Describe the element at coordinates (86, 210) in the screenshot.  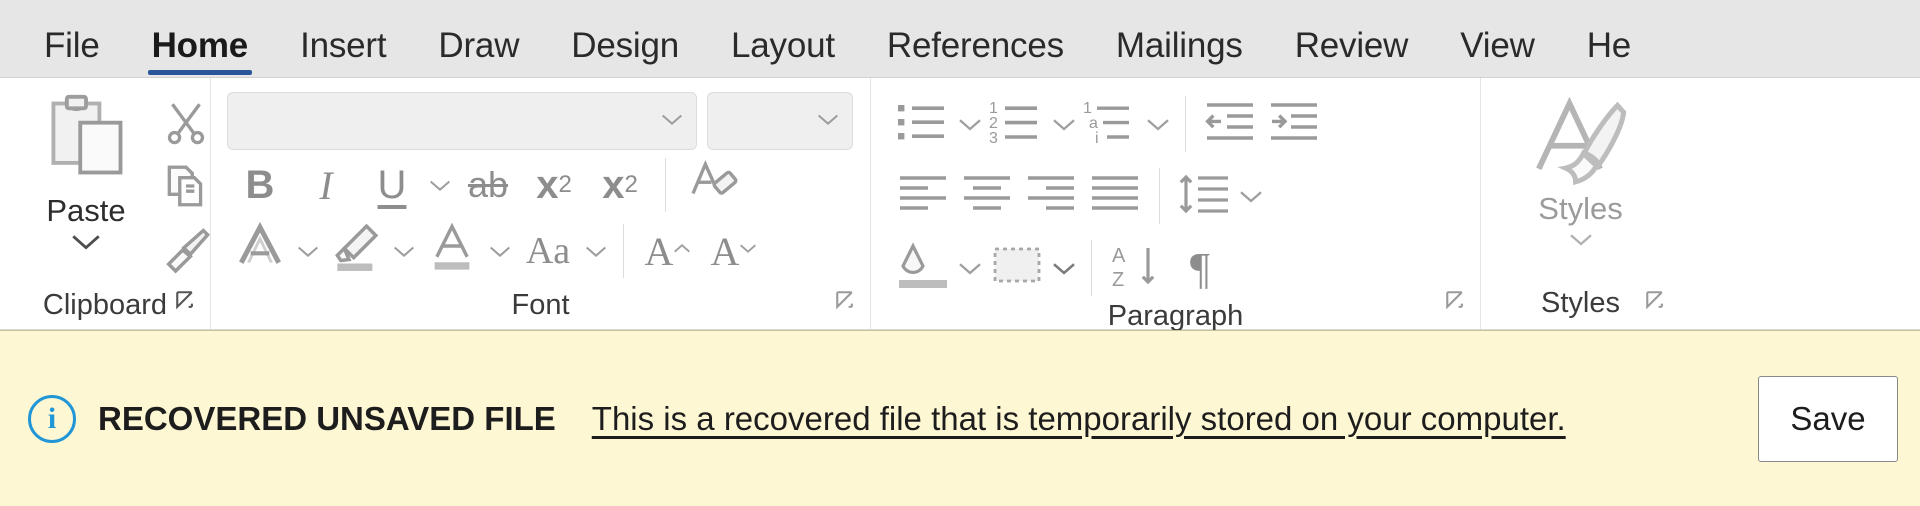
I see `paste-label: Paste` at that location.